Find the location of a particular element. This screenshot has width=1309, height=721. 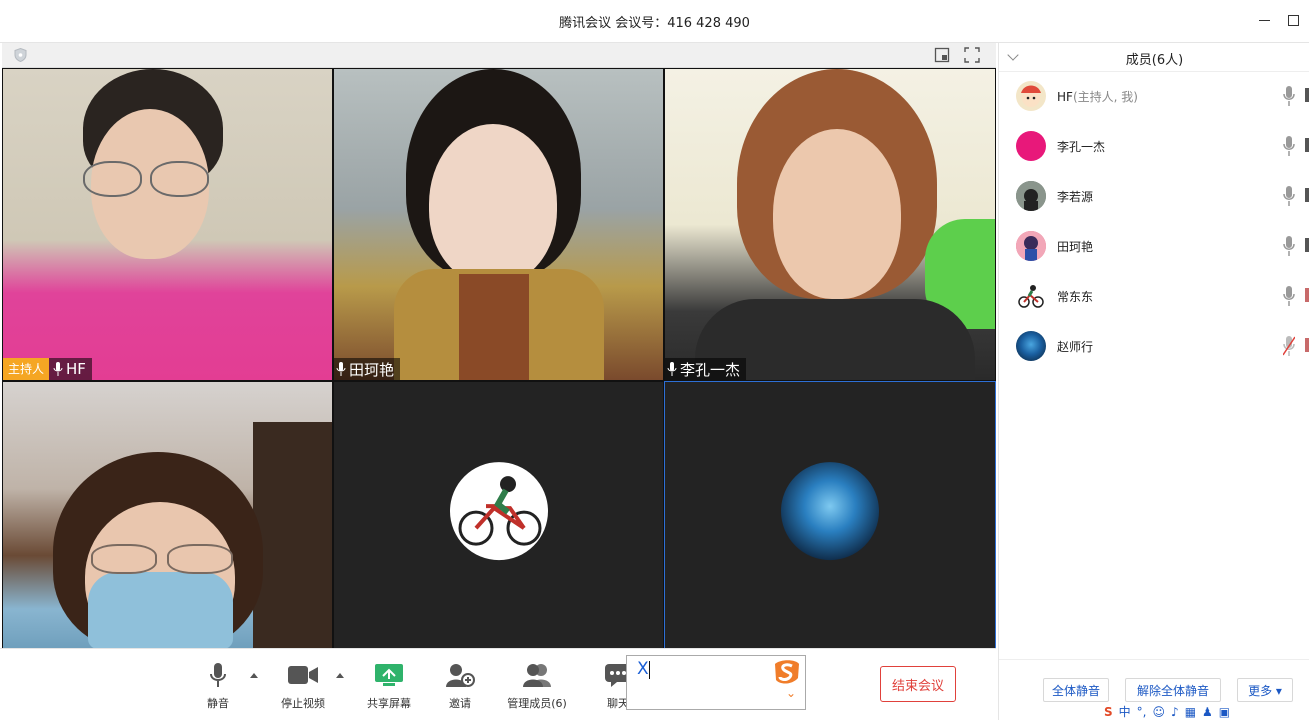

mic-muted-icon is located at coordinates (1289, 346).